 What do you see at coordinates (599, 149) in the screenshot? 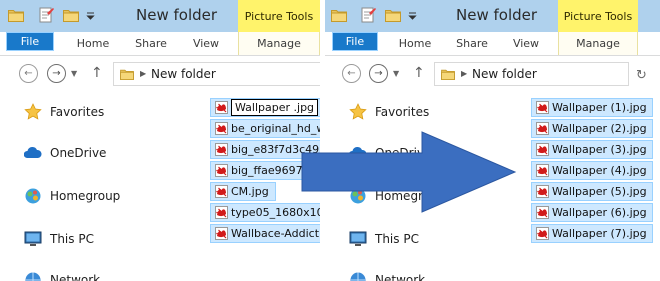
I see `file-name: Wallpaper (3).jpg` at bounding box center [599, 149].